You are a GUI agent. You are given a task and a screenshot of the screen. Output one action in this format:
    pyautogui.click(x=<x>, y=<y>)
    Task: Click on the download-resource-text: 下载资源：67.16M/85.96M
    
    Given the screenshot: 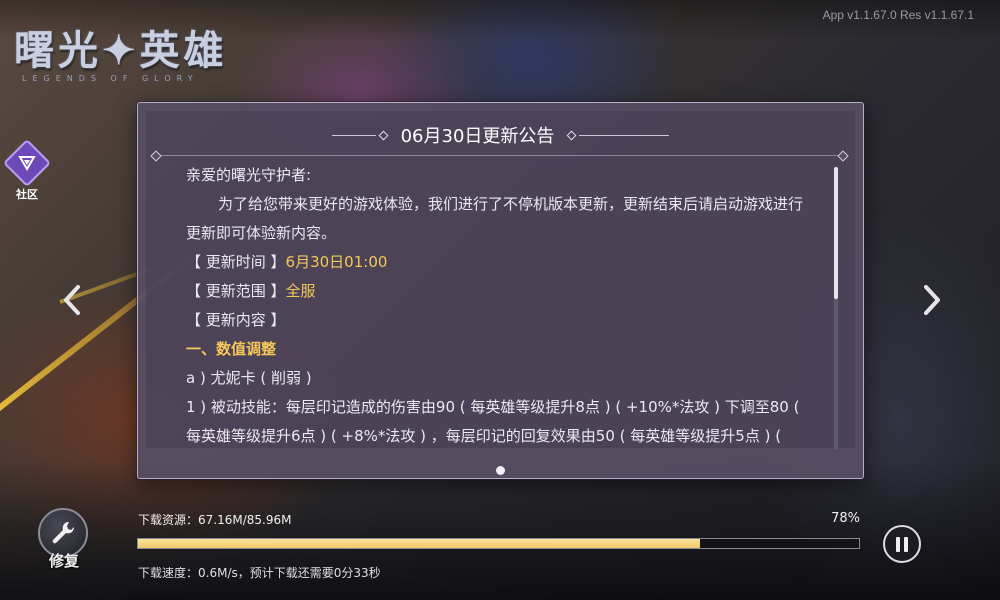 What is the action you would take?
    pyautogui.click(x=215, y=520)
    